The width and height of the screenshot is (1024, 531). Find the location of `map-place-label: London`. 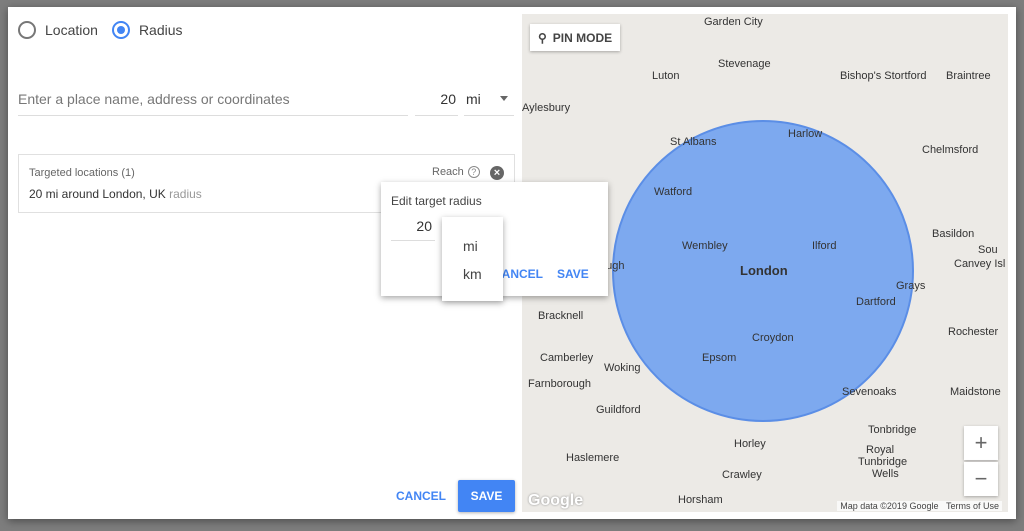

map-place-label: London is located at coordinates (764, 270).